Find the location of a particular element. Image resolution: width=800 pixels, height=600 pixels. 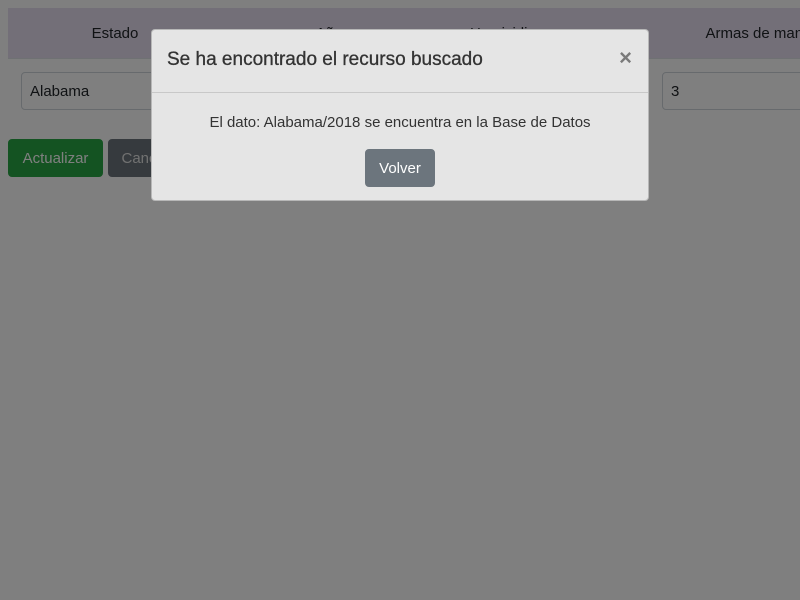

back-button: Volver is located at coordinates (400, 168).